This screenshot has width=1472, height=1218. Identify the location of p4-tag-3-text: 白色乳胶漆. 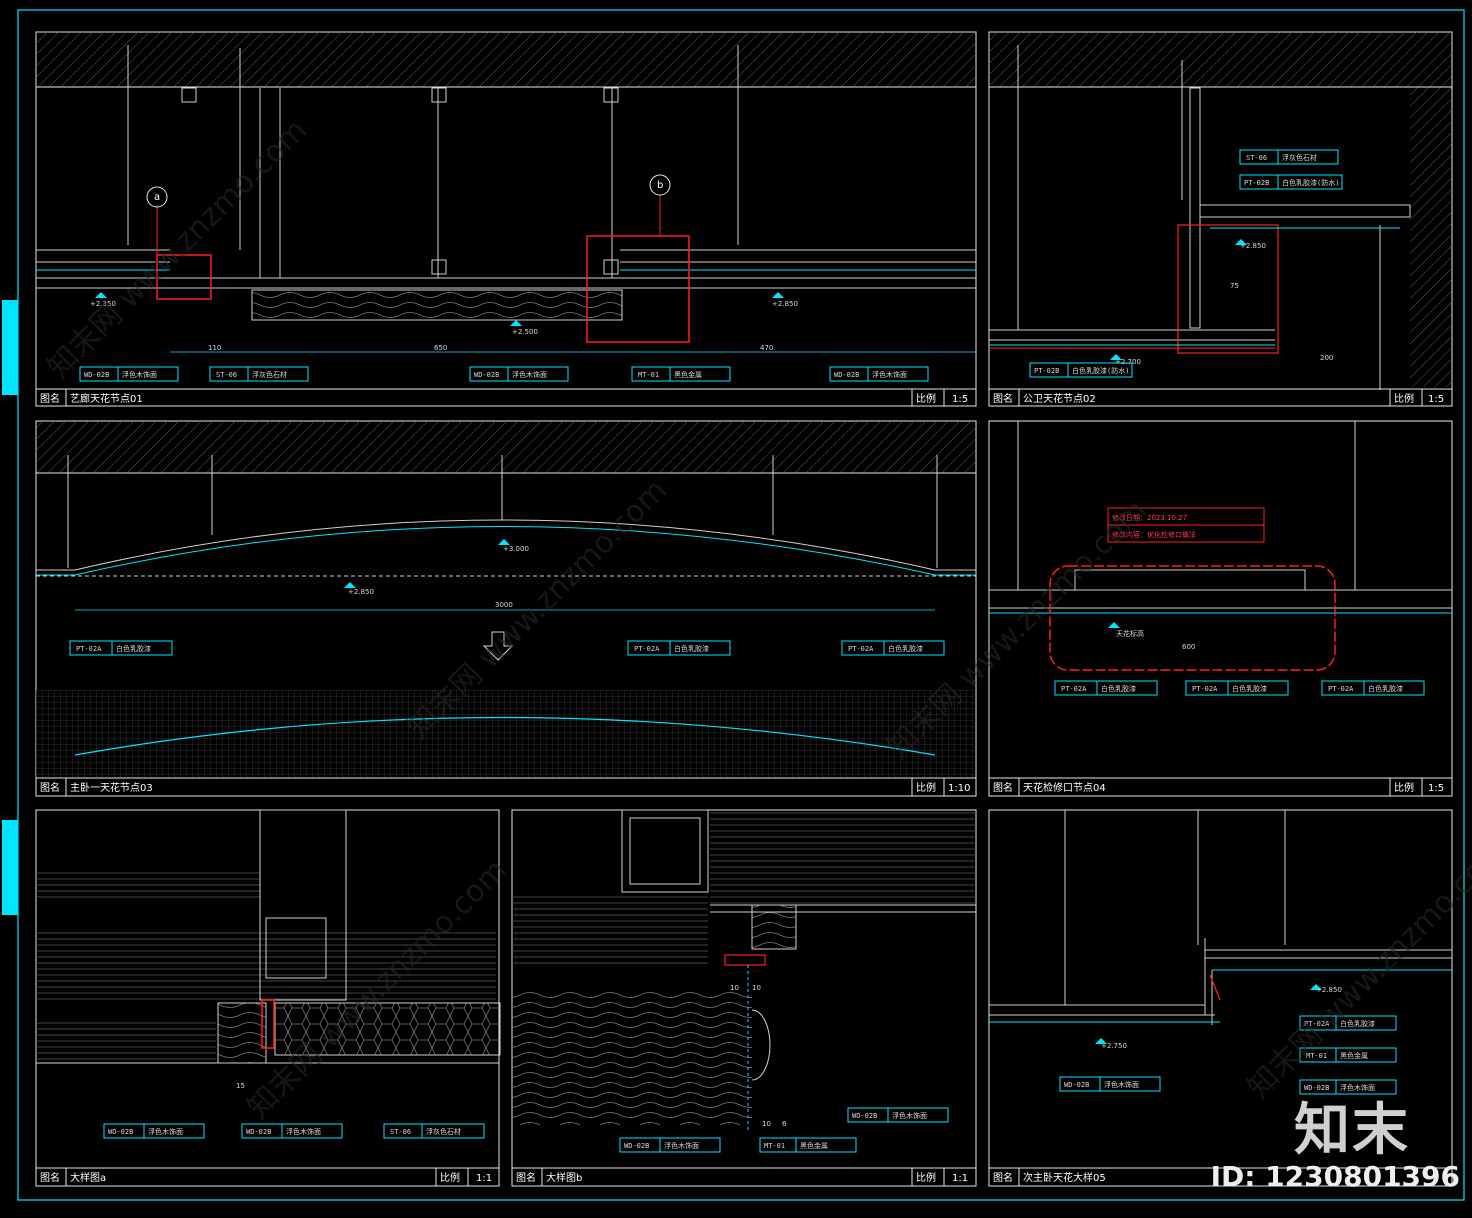
(1385, 688).